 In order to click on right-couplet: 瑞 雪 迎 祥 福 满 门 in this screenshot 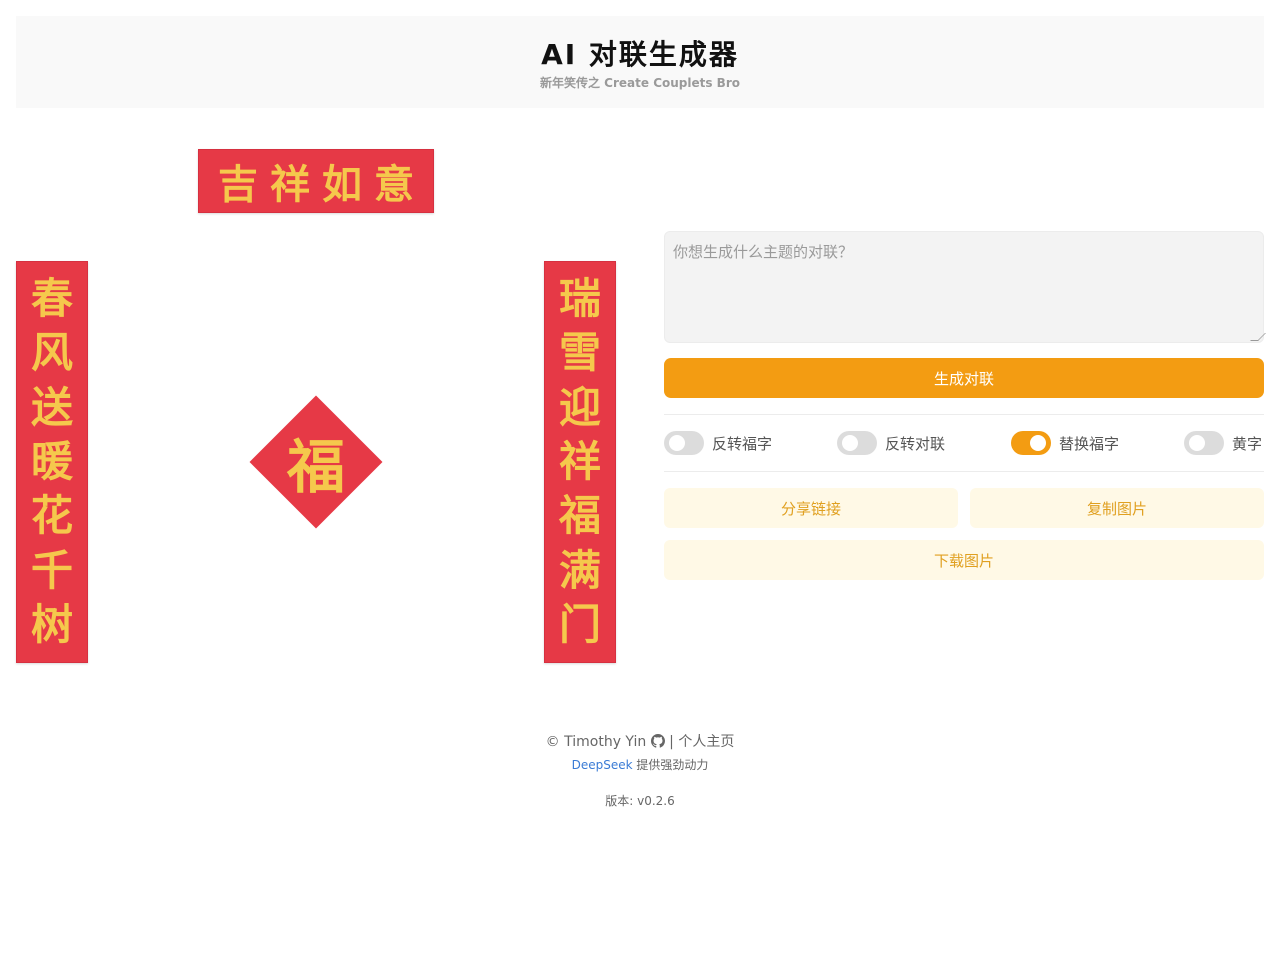, I will do `click(580, 462)`.